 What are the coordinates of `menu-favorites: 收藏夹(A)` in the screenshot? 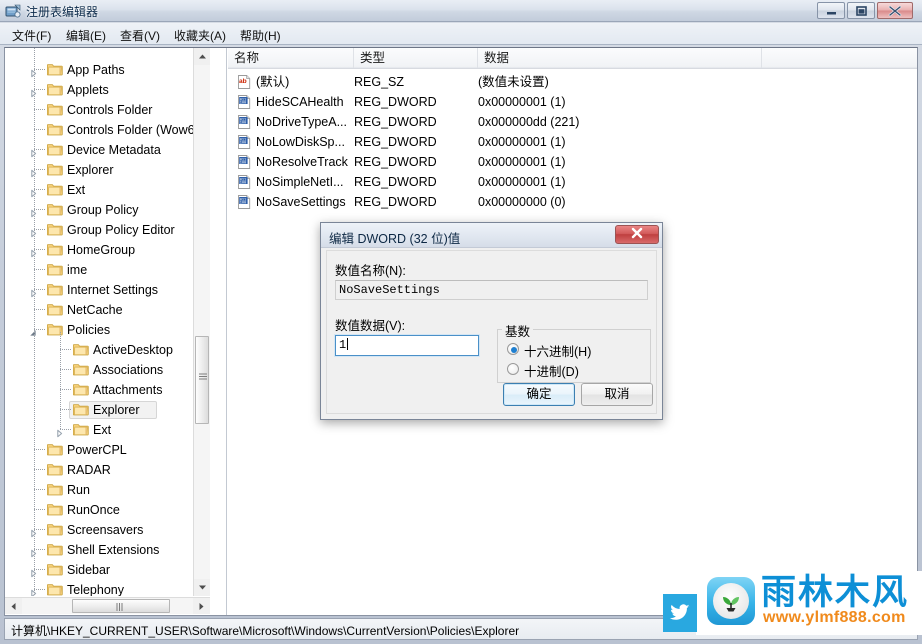 It's located at (200, 34).